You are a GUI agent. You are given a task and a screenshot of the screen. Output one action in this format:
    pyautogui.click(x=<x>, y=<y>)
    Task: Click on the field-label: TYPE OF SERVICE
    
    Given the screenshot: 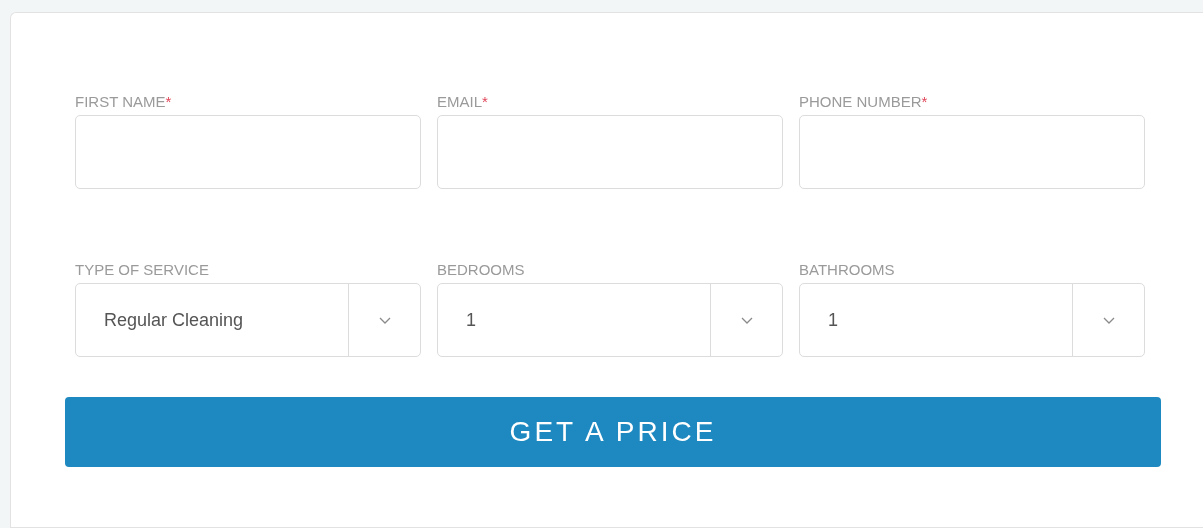 What is the action you would take?
    pyautogui.click(x=142, y=270)
    